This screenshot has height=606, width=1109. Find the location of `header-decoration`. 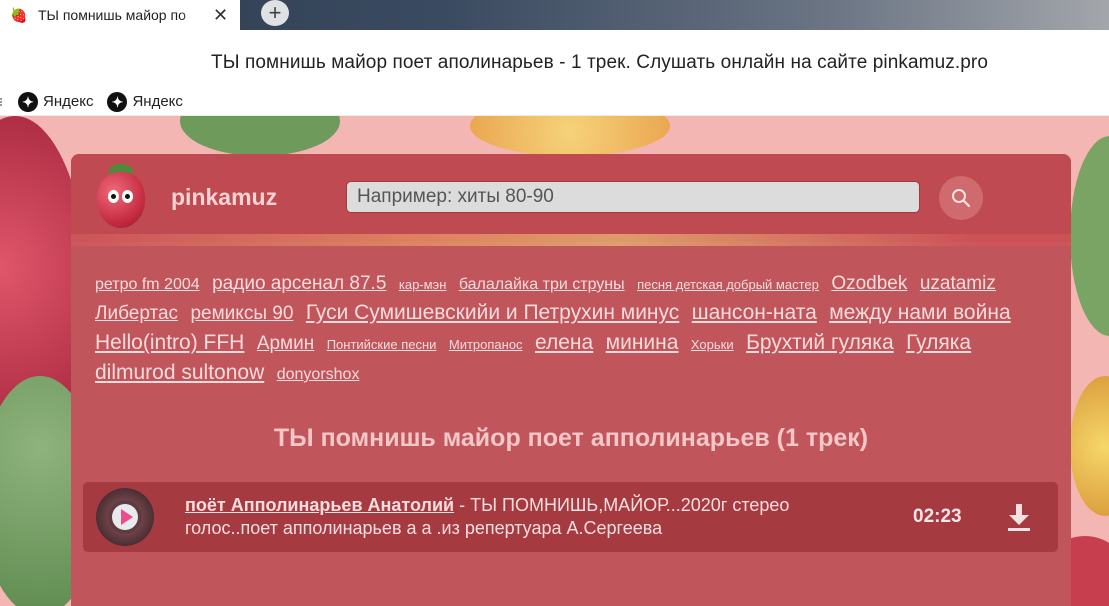

header-decoration is located at coordinates (571, 240).